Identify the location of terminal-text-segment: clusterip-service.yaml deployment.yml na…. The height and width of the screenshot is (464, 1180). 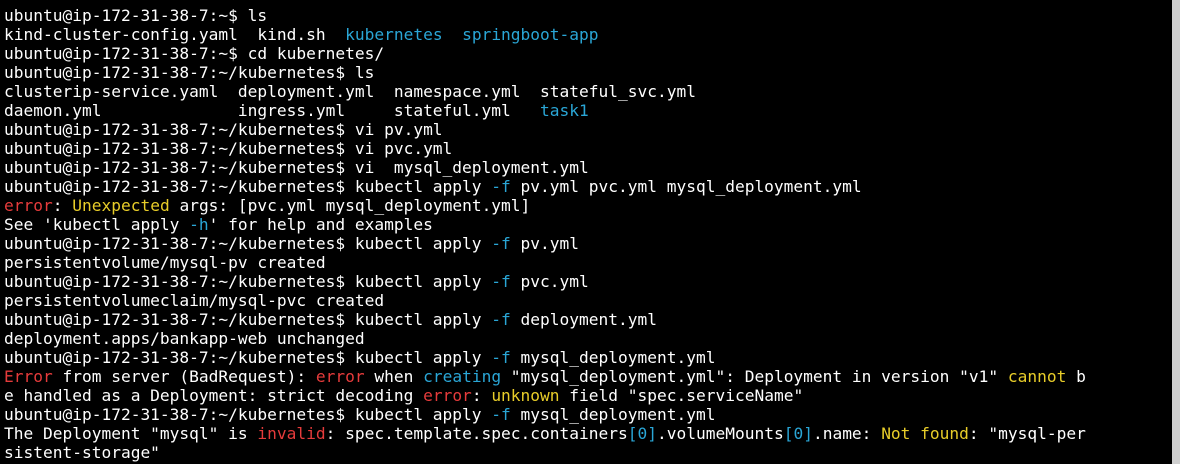
(350, 91).